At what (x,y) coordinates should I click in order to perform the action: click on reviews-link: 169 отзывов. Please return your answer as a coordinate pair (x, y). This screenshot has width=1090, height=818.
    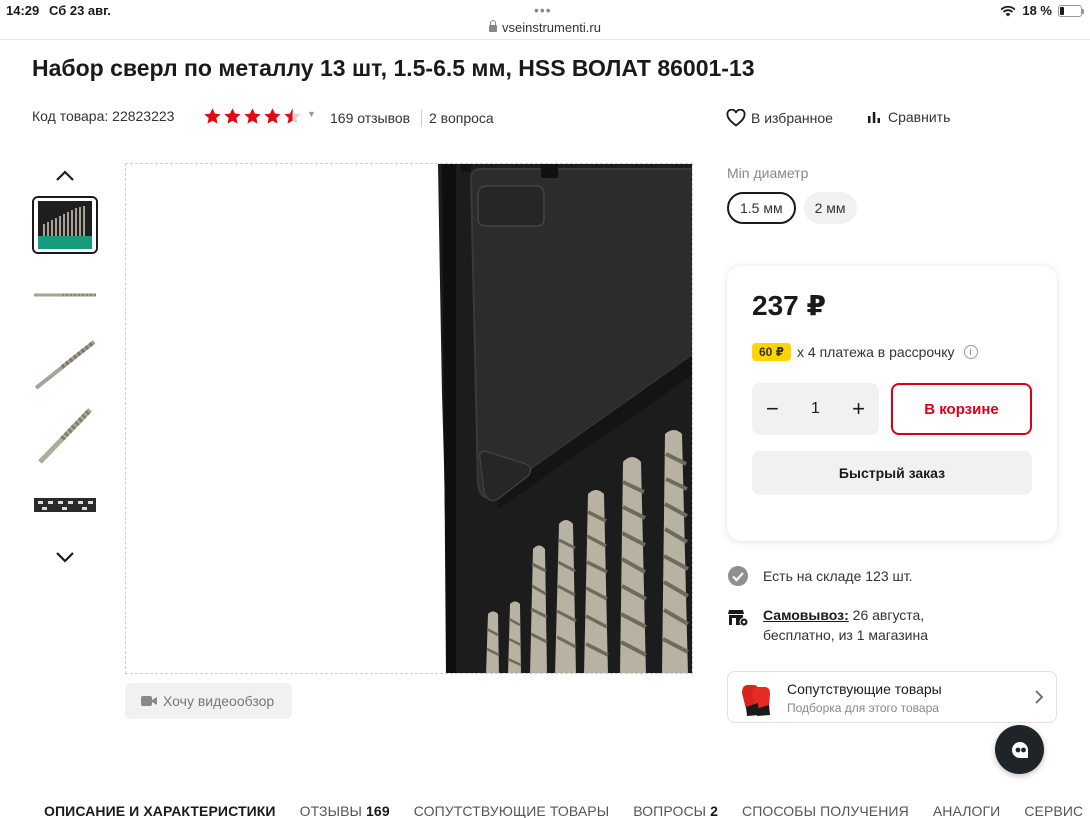
    Looking at the image, I should click on (370, 118).